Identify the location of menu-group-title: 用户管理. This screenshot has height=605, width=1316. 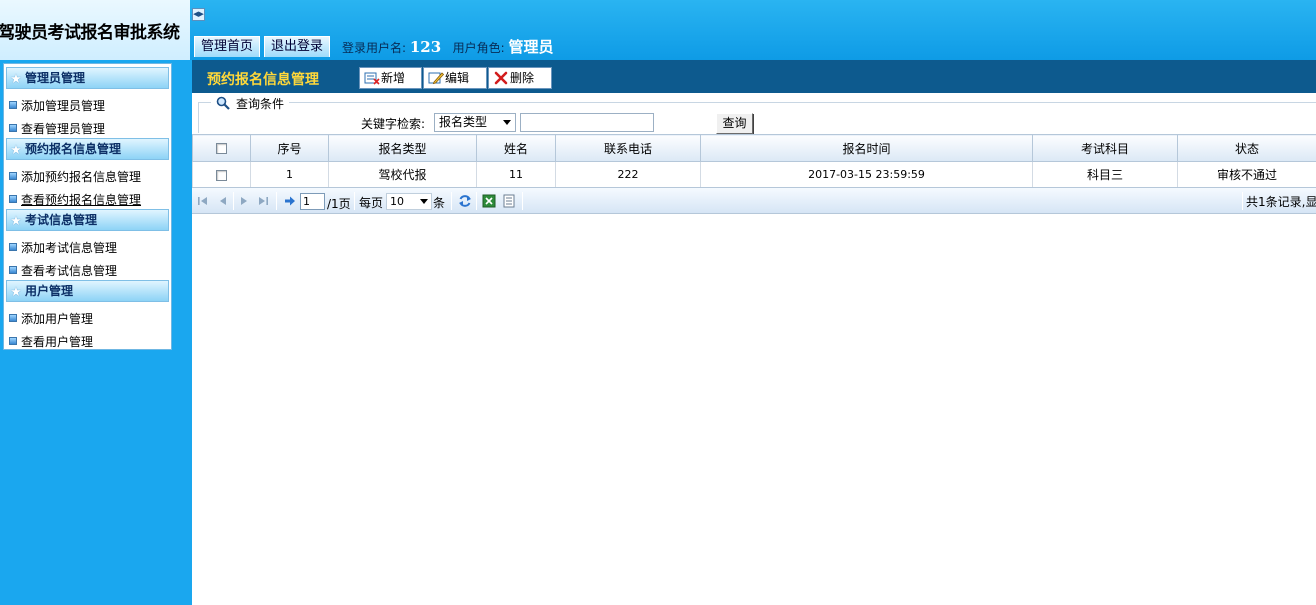
(49, 291).